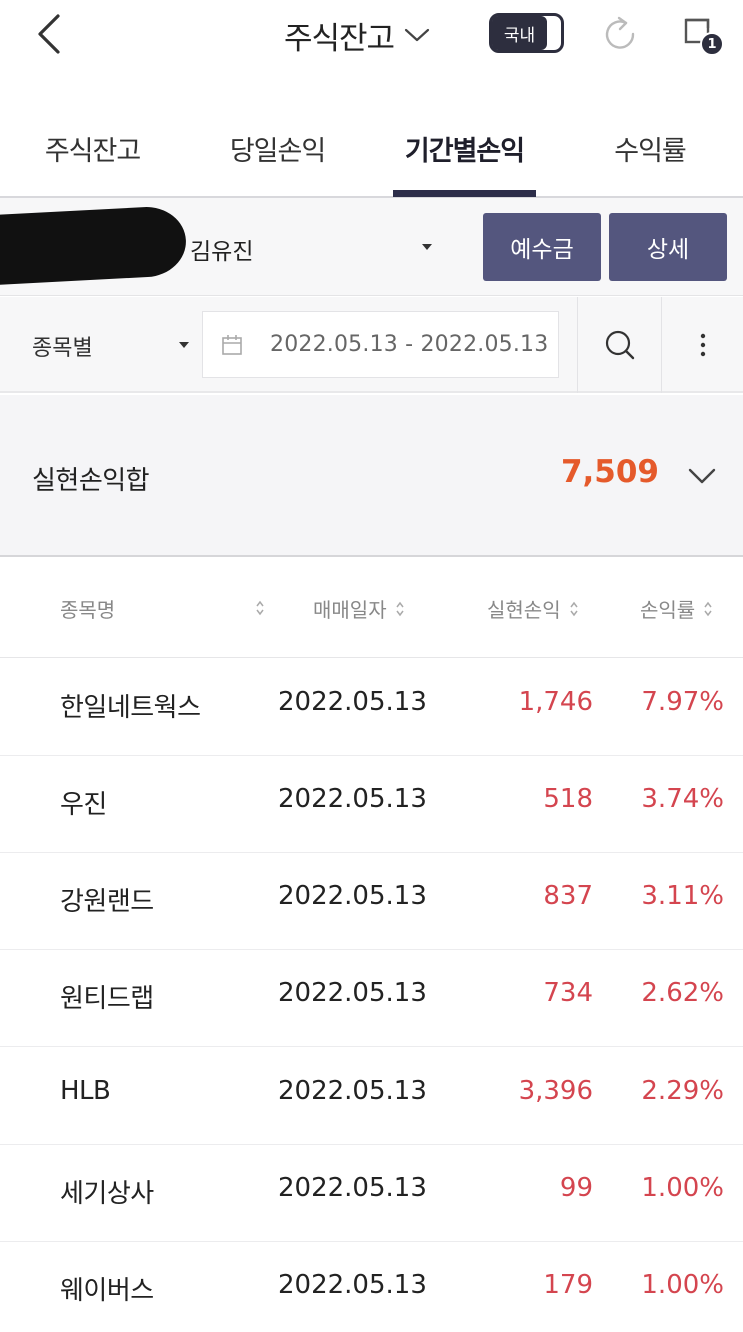  I want to click on stock-name: HLB, so click(85, 1091).